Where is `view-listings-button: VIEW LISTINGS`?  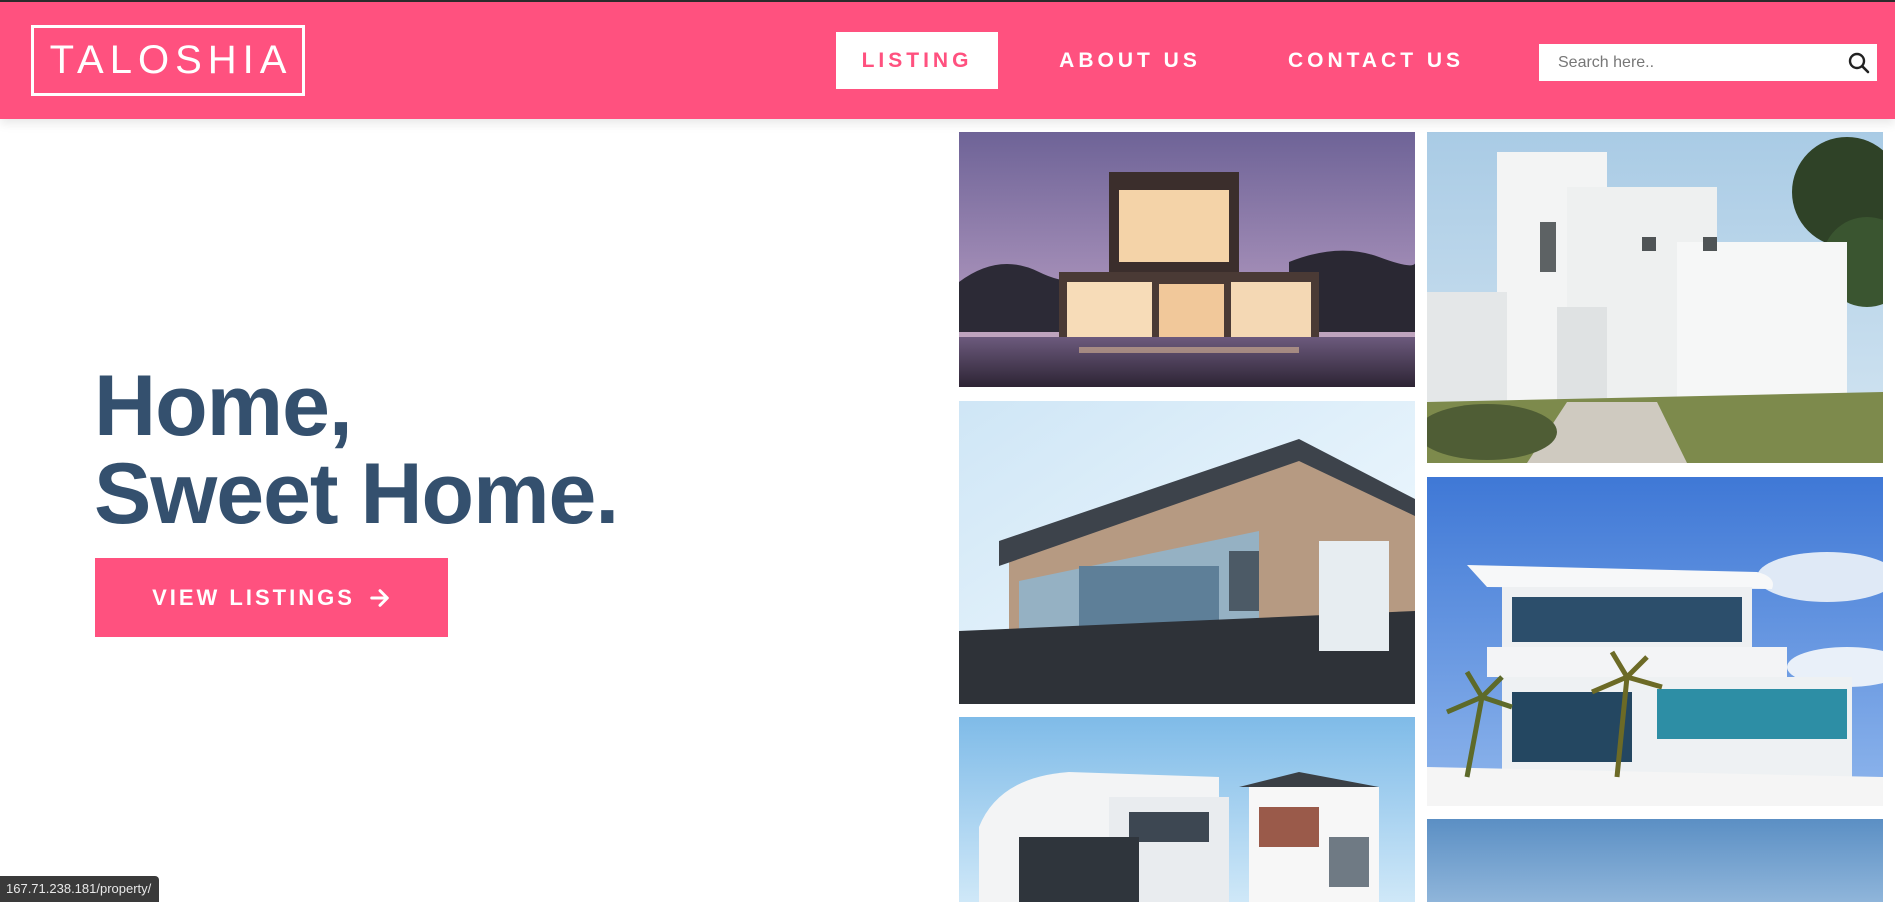 view-listings-button: VIEW LISTINGS is located at coordinates (271, 597).